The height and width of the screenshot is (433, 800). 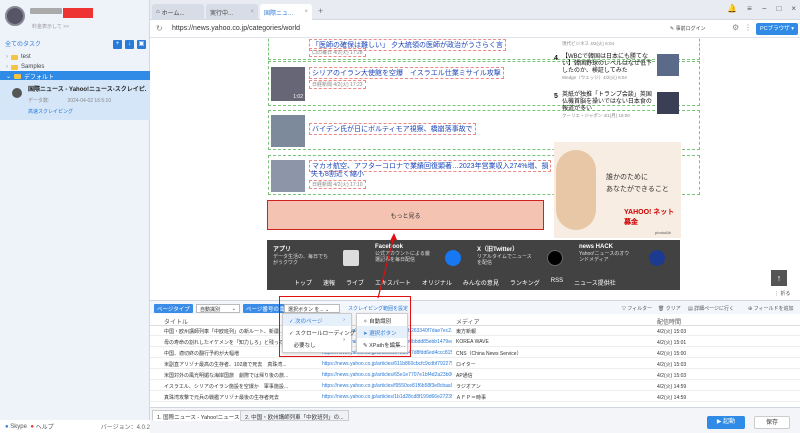 What do you see at coordinates (637, 308) in the screenshot?
I see `filter-button: ▽ フィルター` at bounding box center [637, 308].